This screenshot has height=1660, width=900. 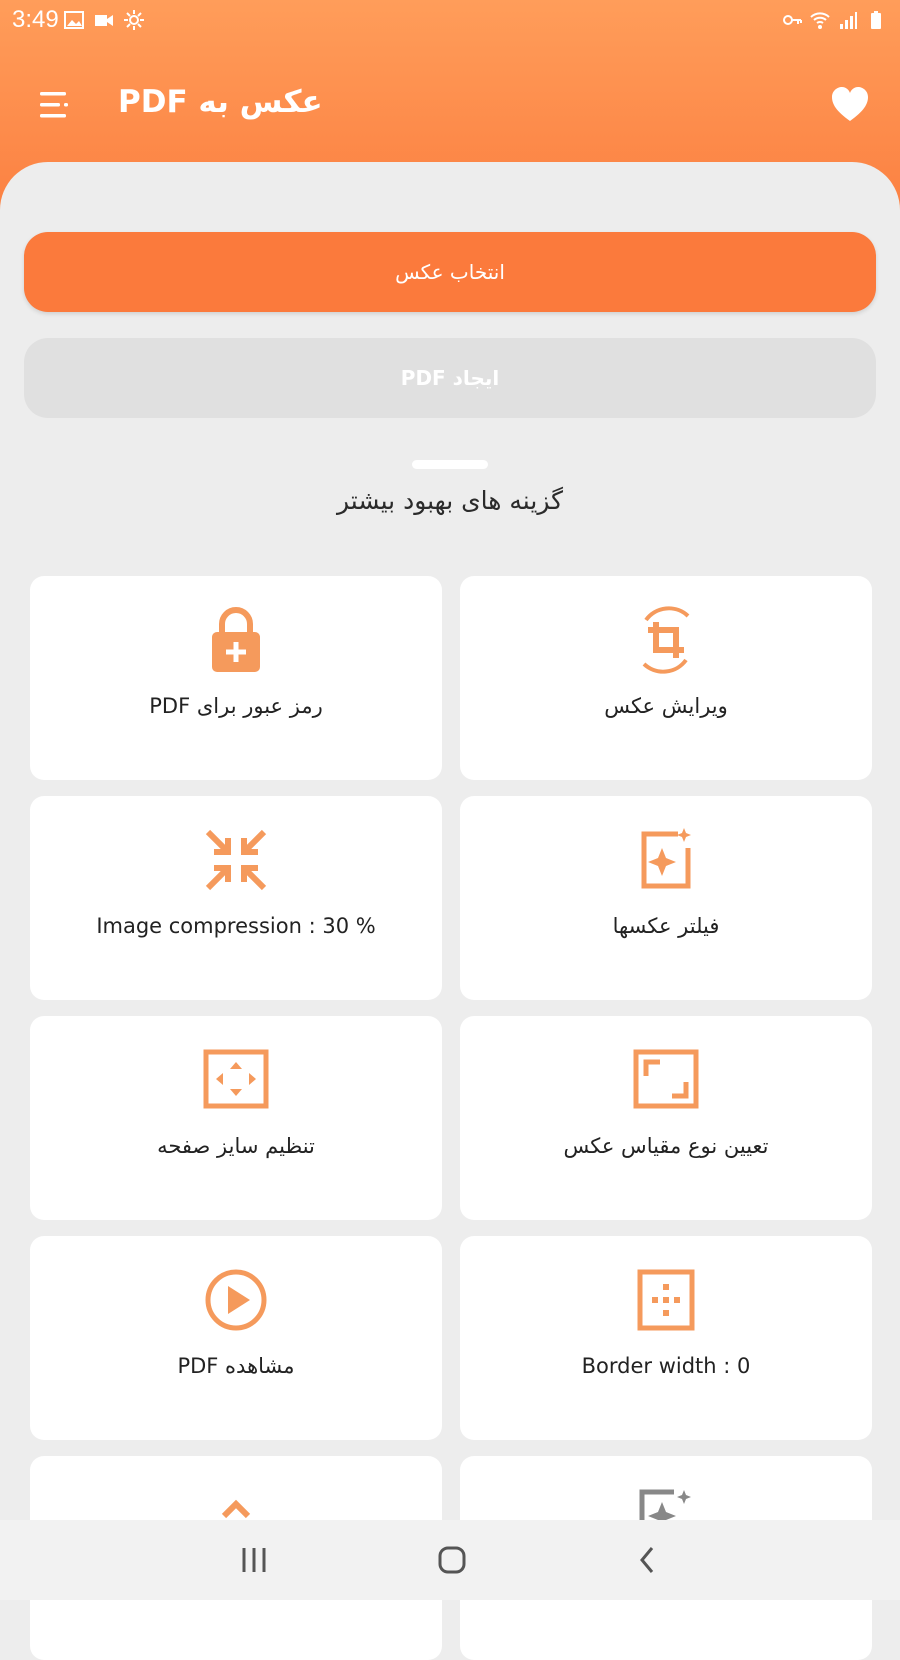 What do you see at coordinates (450, 272) in the screenshot?
I see `select-photo-button: انتخاب عکس` at bounding box center [450, 272].